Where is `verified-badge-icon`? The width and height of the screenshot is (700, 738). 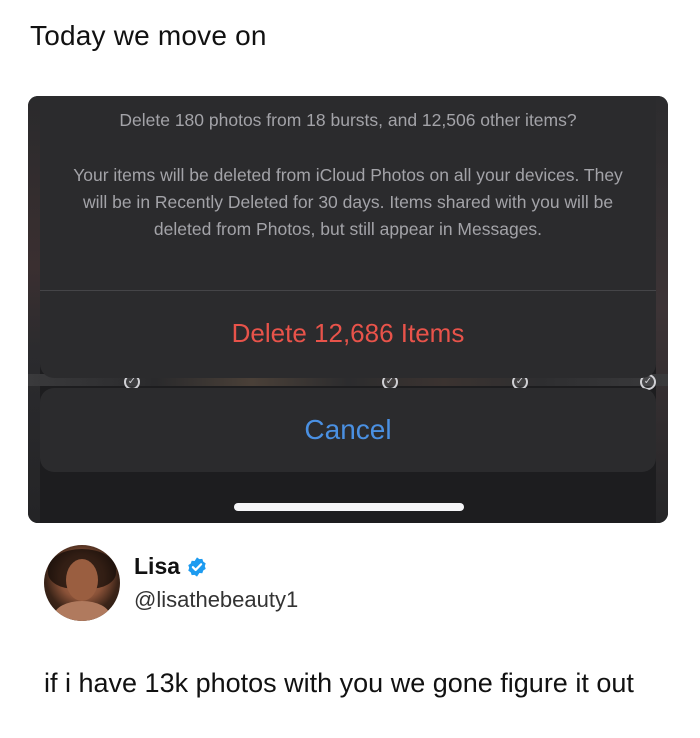
verified-badge-icon is located at coordinates (197, 567).